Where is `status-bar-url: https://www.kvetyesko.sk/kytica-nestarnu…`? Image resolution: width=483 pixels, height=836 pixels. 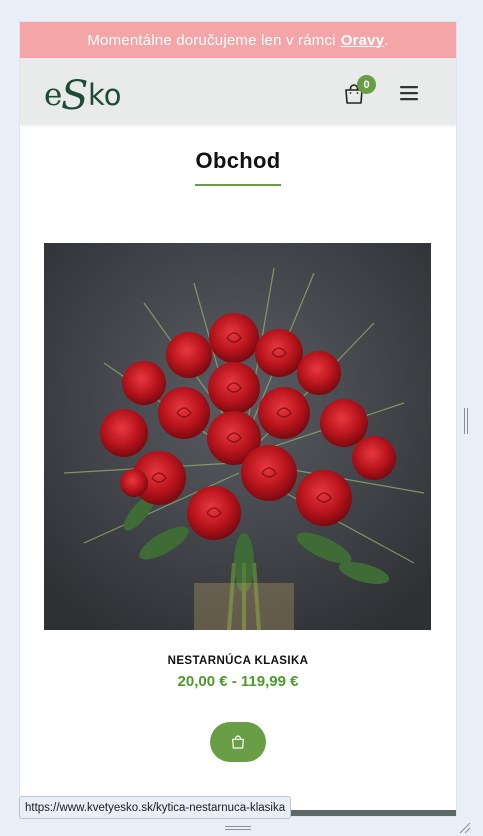 status-bar-url: https://www.kvetyesko.sk/kytica-nestarnu… is located at coordinates (155, 807).